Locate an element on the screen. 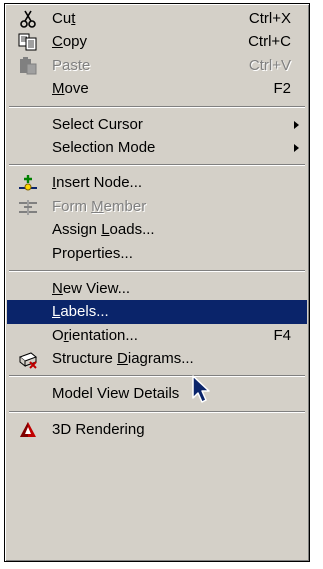 The height and width of the screenshot is (569, 323). menu-item-3d-rendering: 3D Rendering is located at coordinates (157, 429).